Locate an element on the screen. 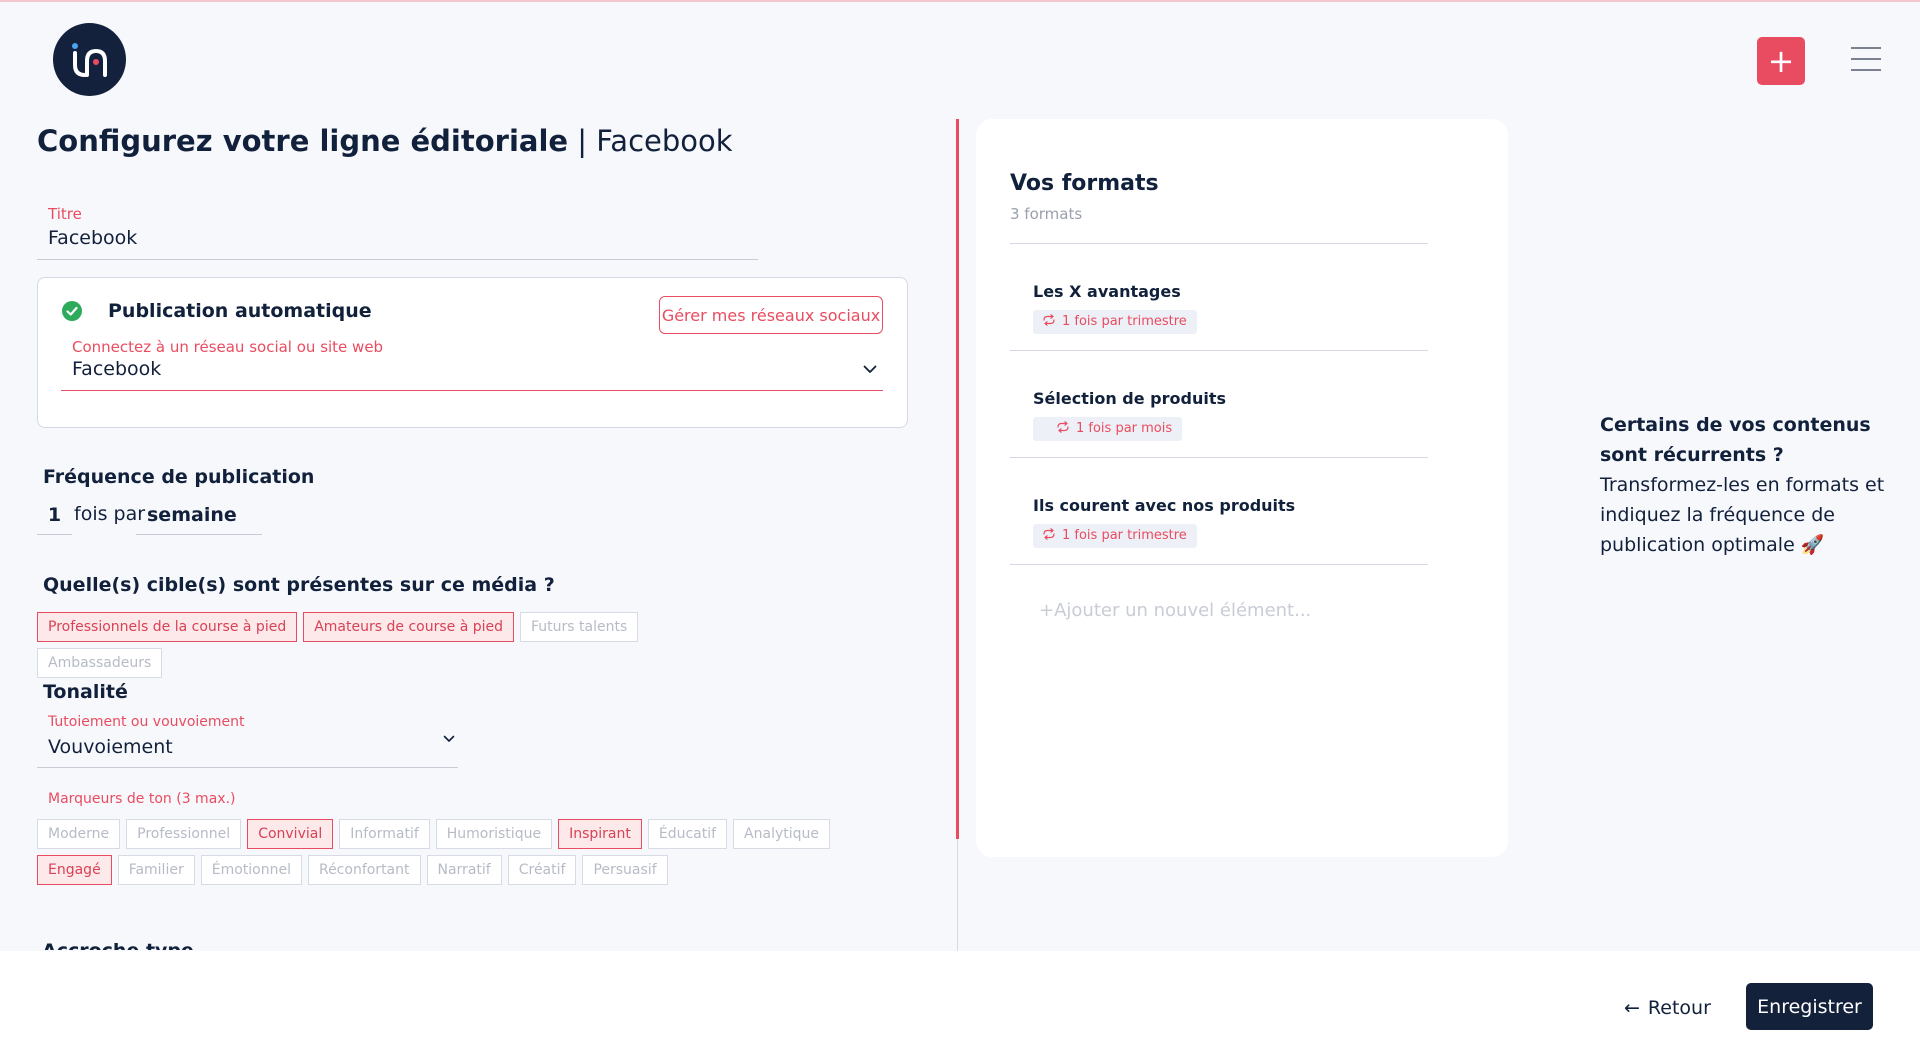  format-name: Ils courent avec nos produits is located at coordinates (1164, 505).